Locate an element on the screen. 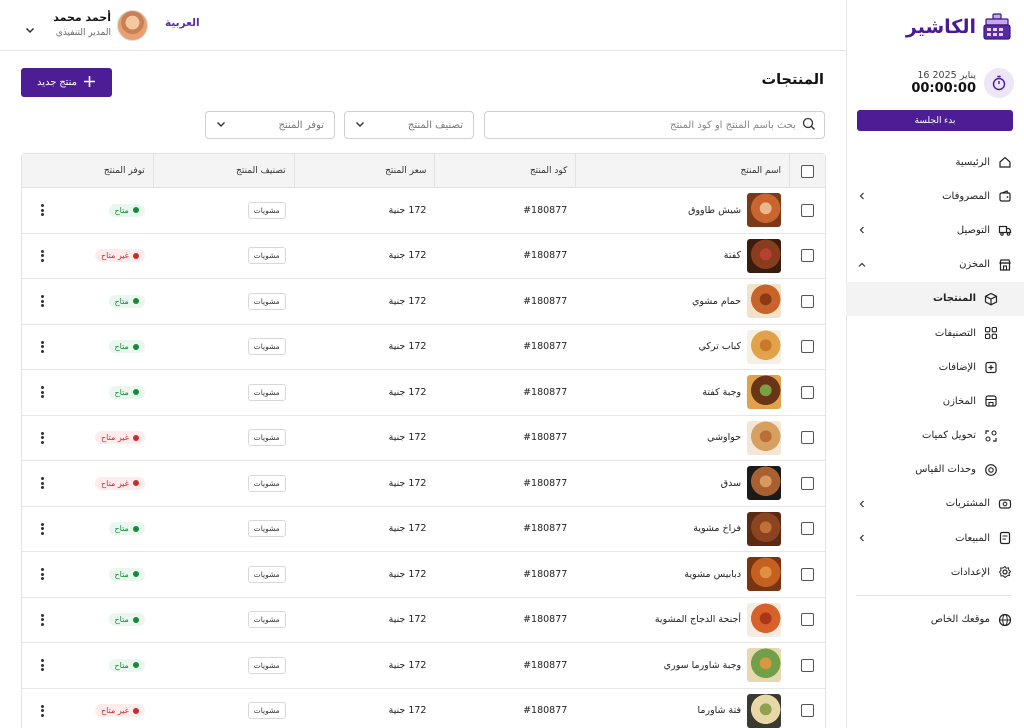 The height and width of the screenshot is (728, 1024). sidebar-item: وحدات القياس is located at coordinates (935, 470).